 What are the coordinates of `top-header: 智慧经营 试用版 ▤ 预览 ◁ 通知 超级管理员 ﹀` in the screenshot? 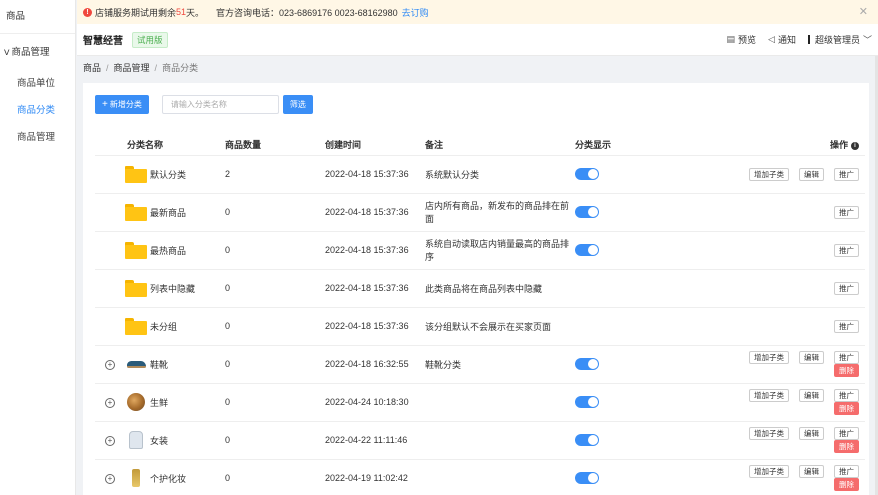 It's located at (477, 40).